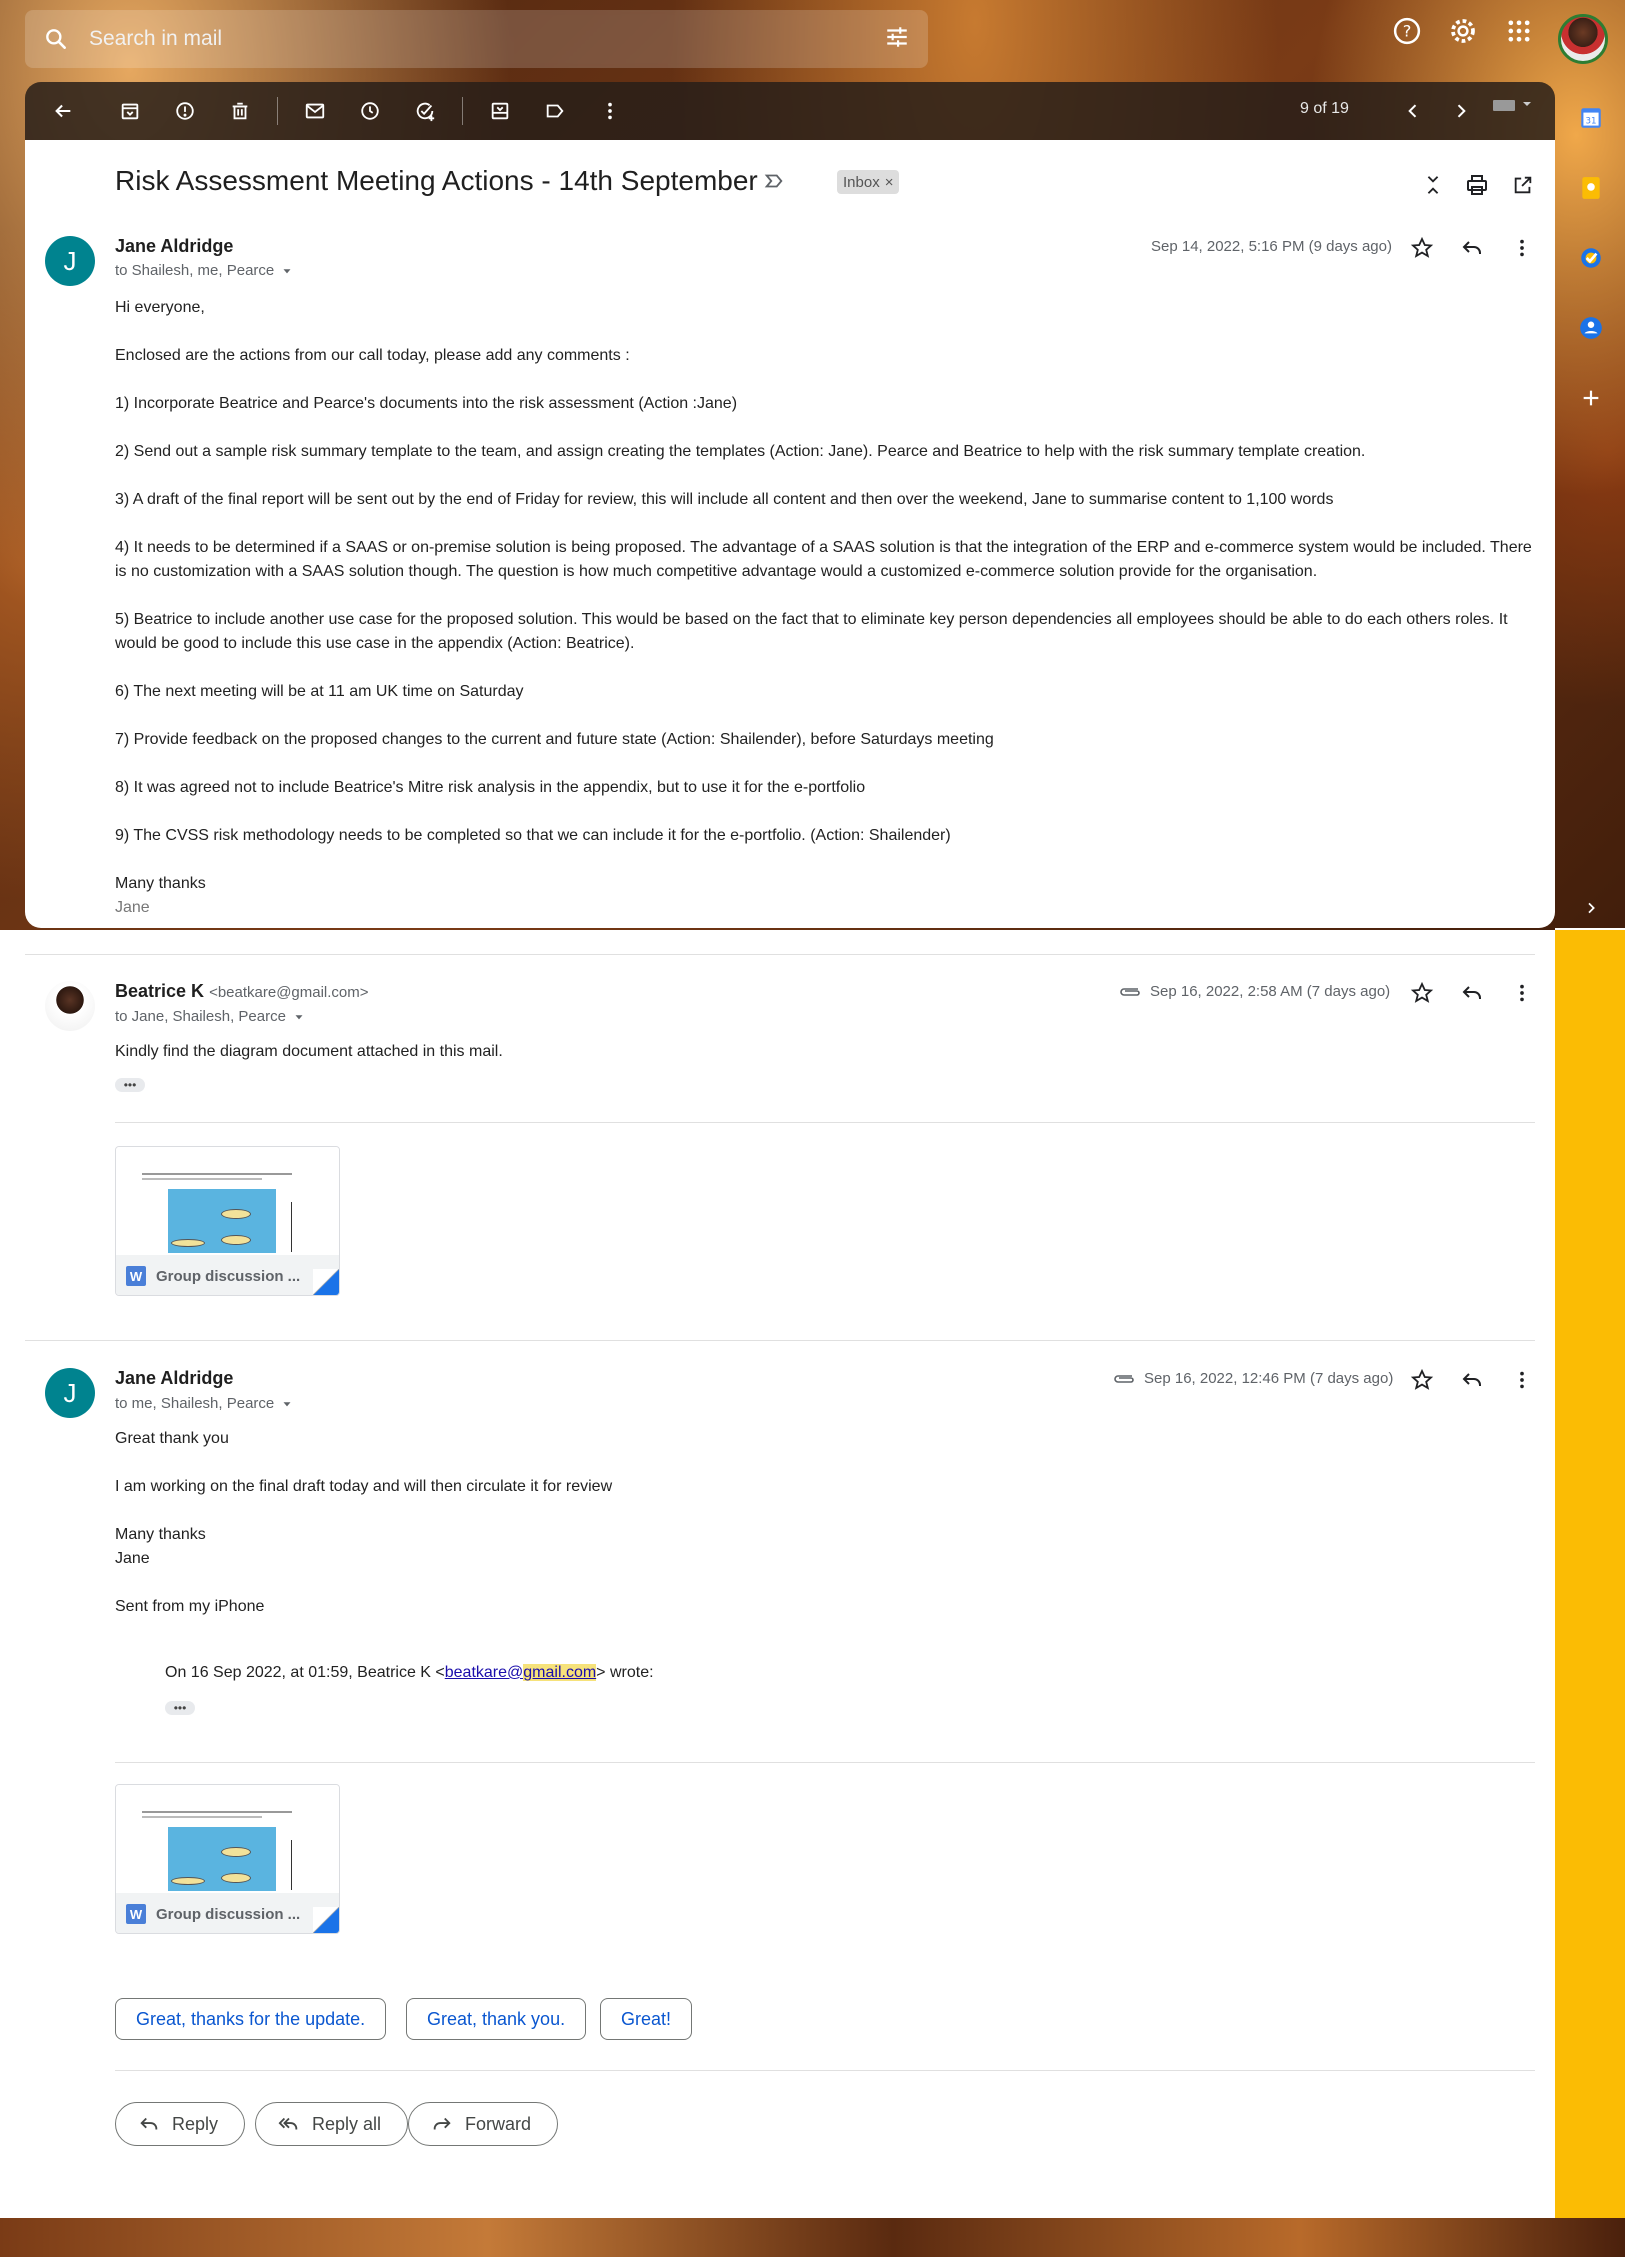  I want to click on add-addon-icon, so click(1591, 398).